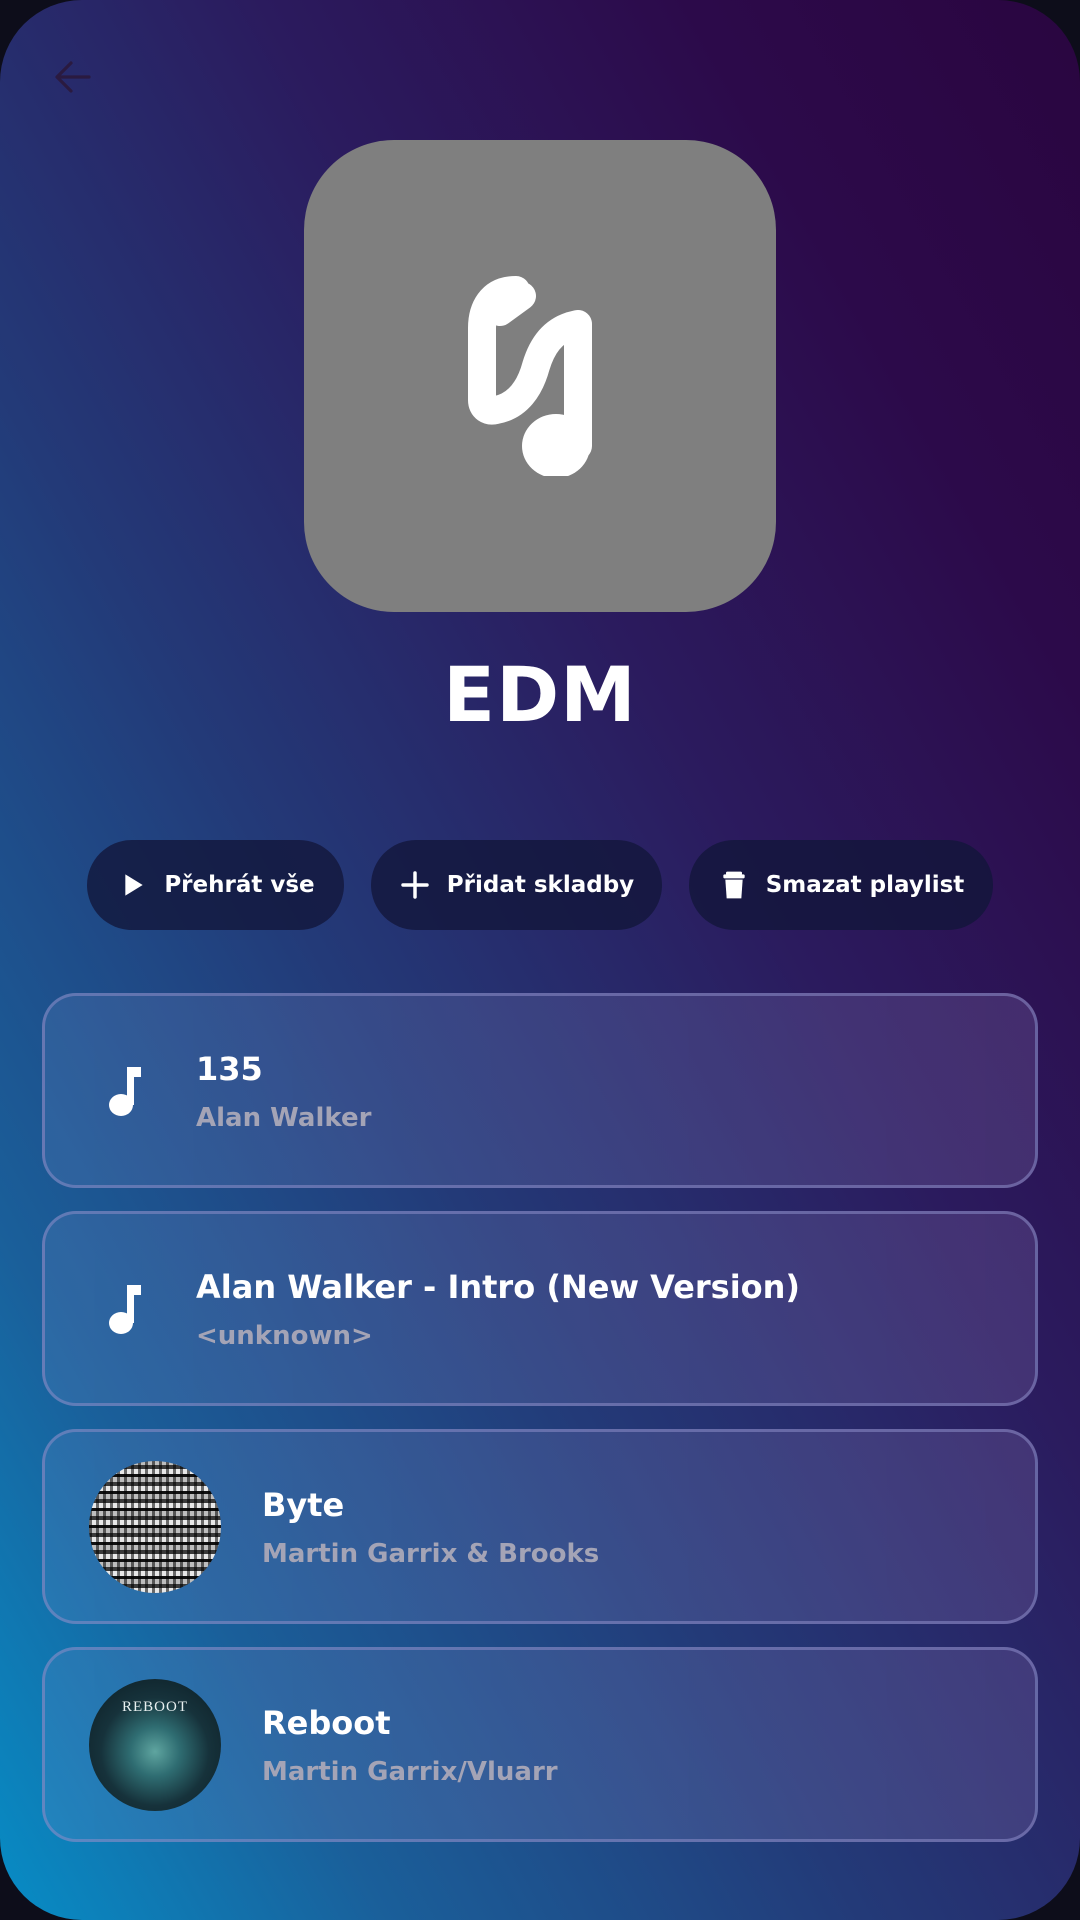 The width and height of the screenshot is (1080, 1920). What do you see at coordinates (155, 1527) in the screenshot?
I see `album-art-byte` at bounding box center [155, 1527].